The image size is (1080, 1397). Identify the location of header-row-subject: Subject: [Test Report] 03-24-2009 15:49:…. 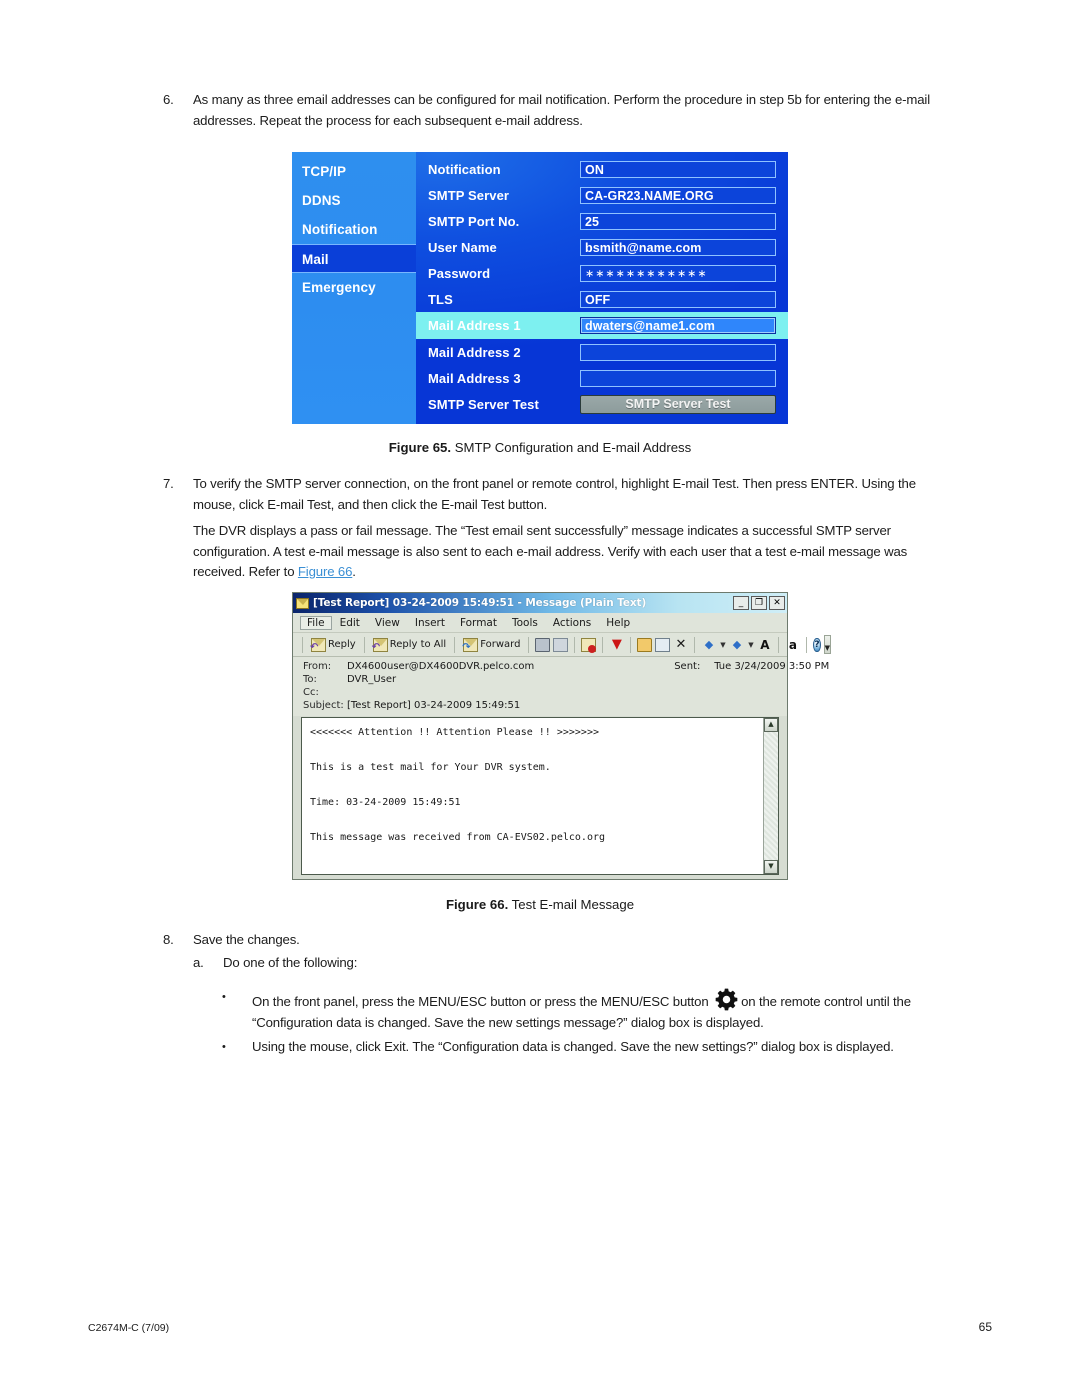
(540, 706).